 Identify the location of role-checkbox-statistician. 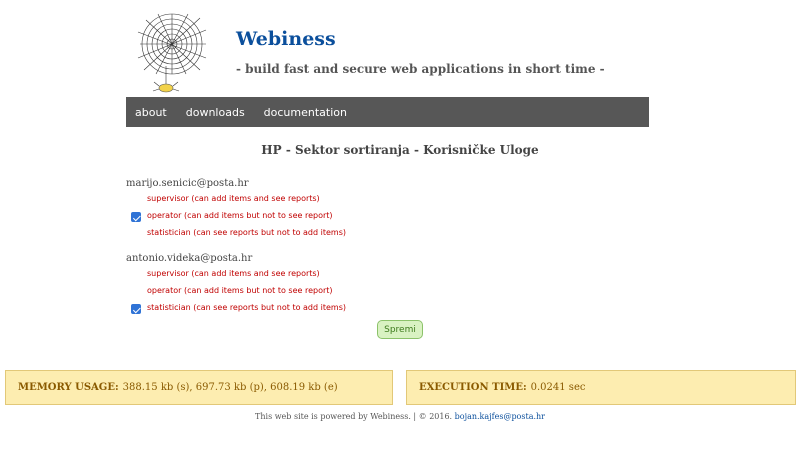
(136, 309).